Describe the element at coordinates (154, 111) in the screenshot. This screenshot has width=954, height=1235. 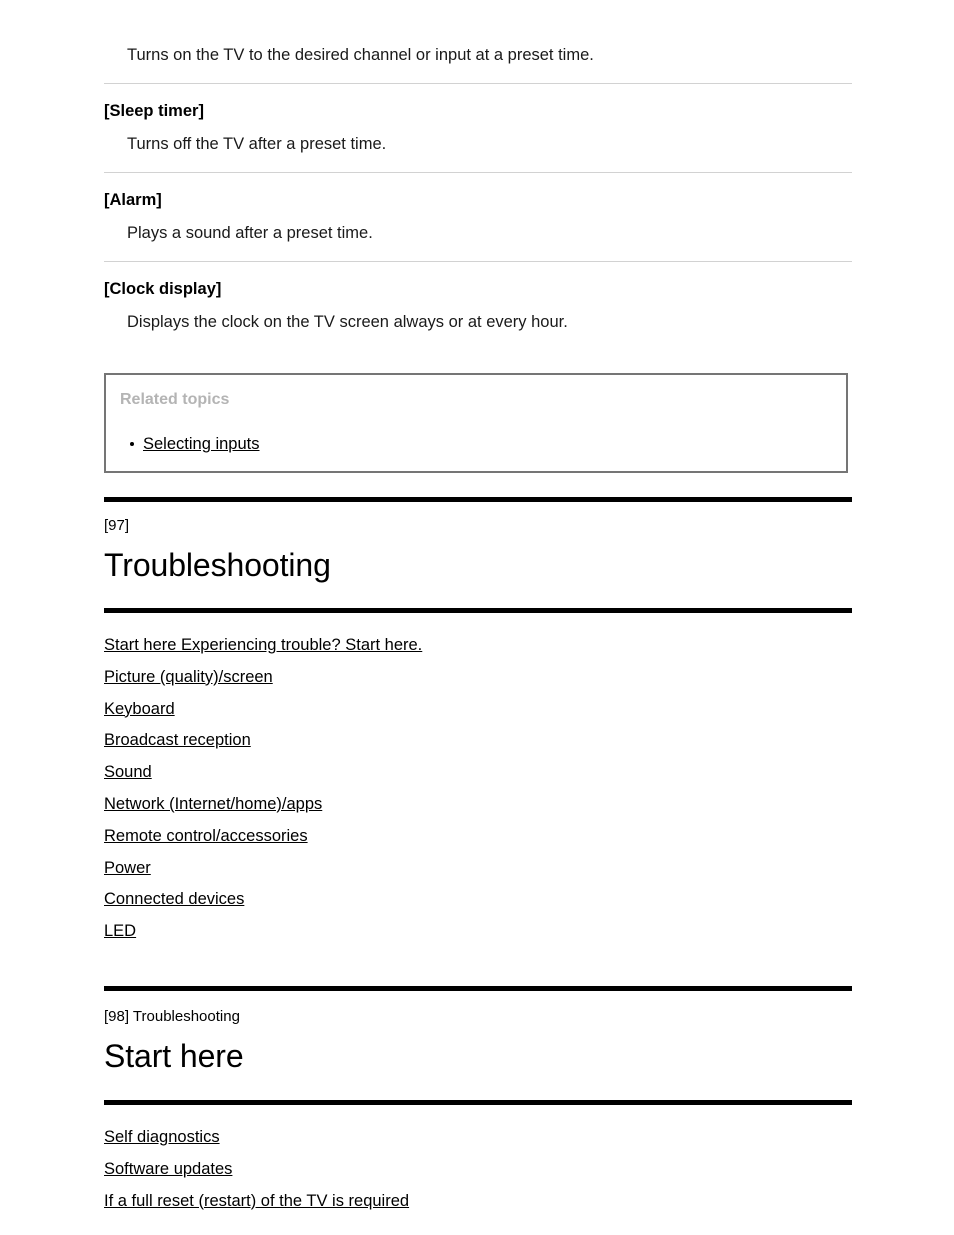
I see `entry-term-sleep-timer: [Sleep timer]` at that location.